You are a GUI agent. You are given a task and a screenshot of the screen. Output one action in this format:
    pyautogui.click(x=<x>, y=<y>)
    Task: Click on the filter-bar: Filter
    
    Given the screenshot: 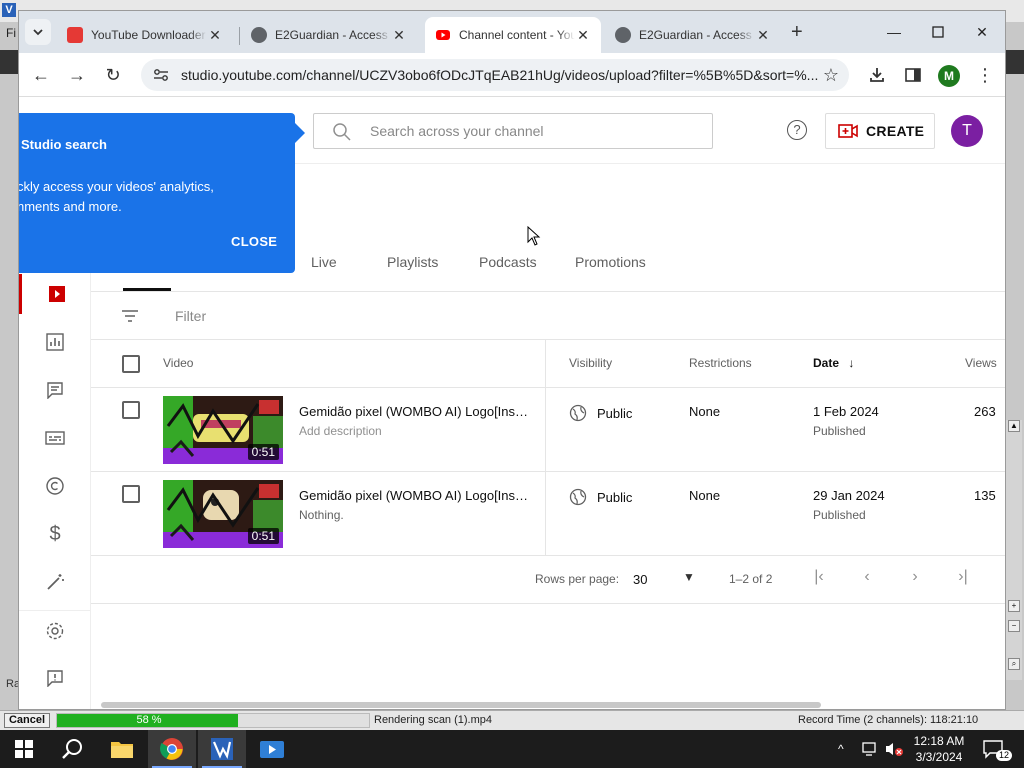 What is the action you would take?
    pyautogui.click(x=548, y=316)
    